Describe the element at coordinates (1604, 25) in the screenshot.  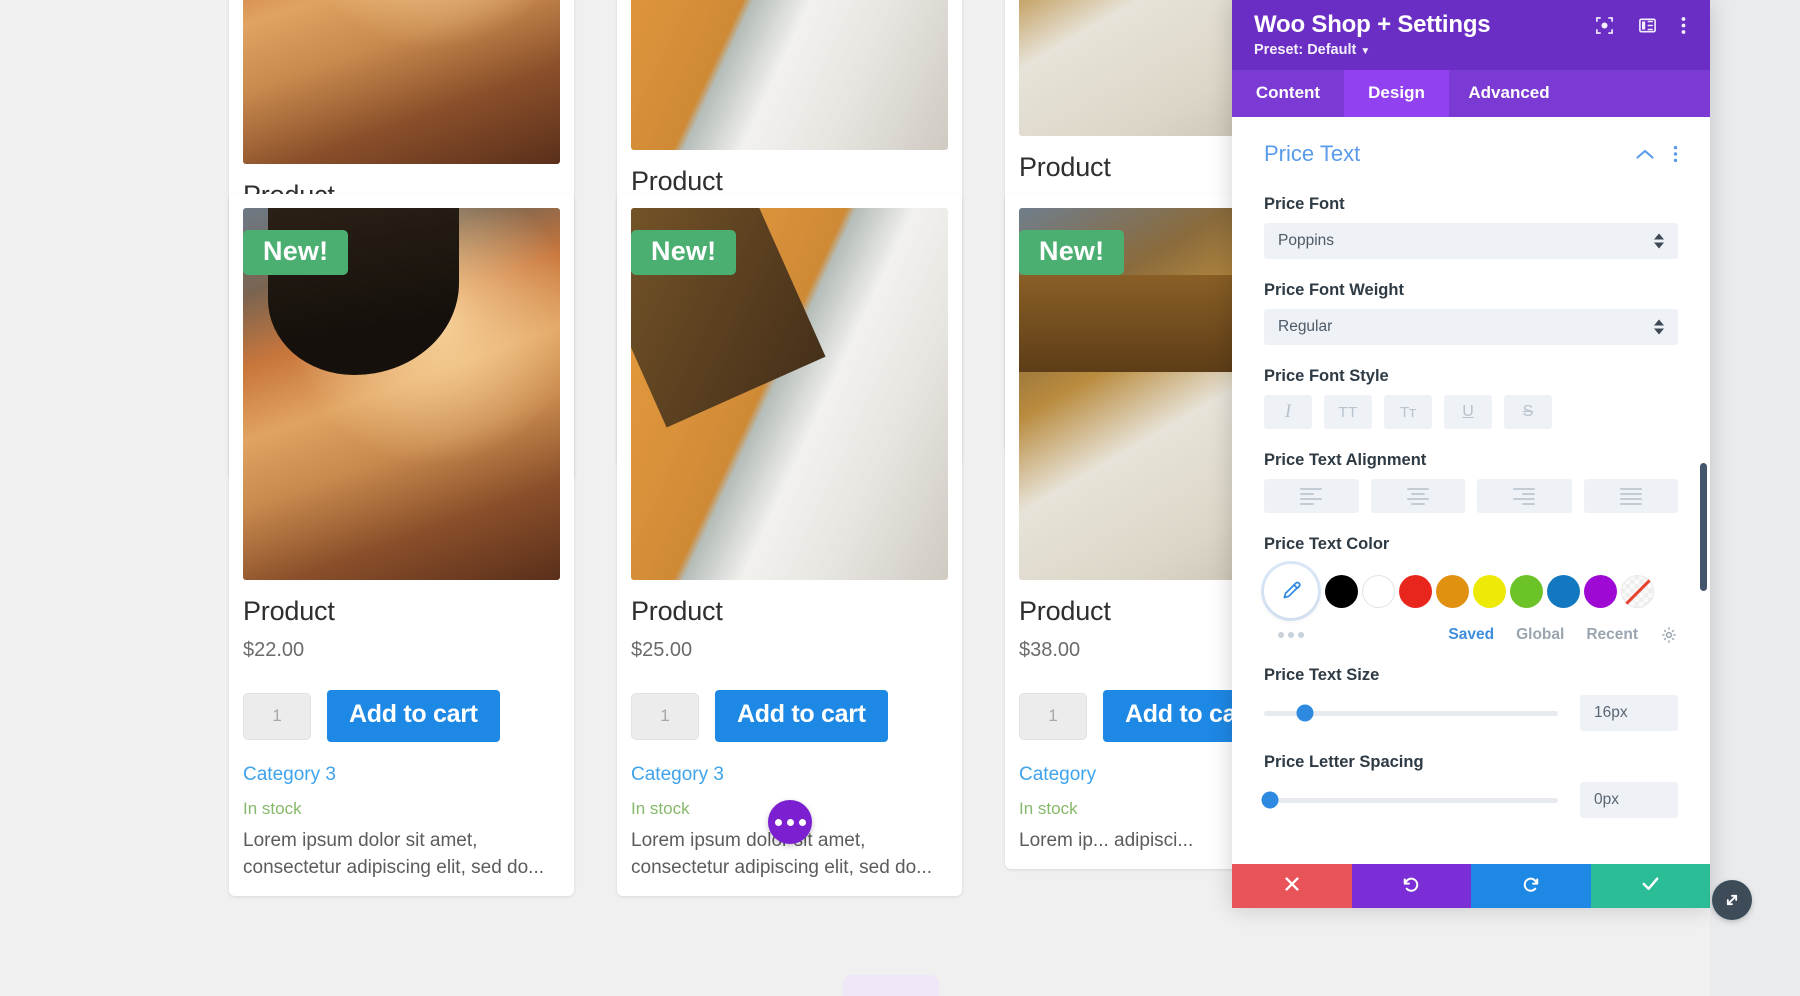
I see `focus-target-icon` at that location.